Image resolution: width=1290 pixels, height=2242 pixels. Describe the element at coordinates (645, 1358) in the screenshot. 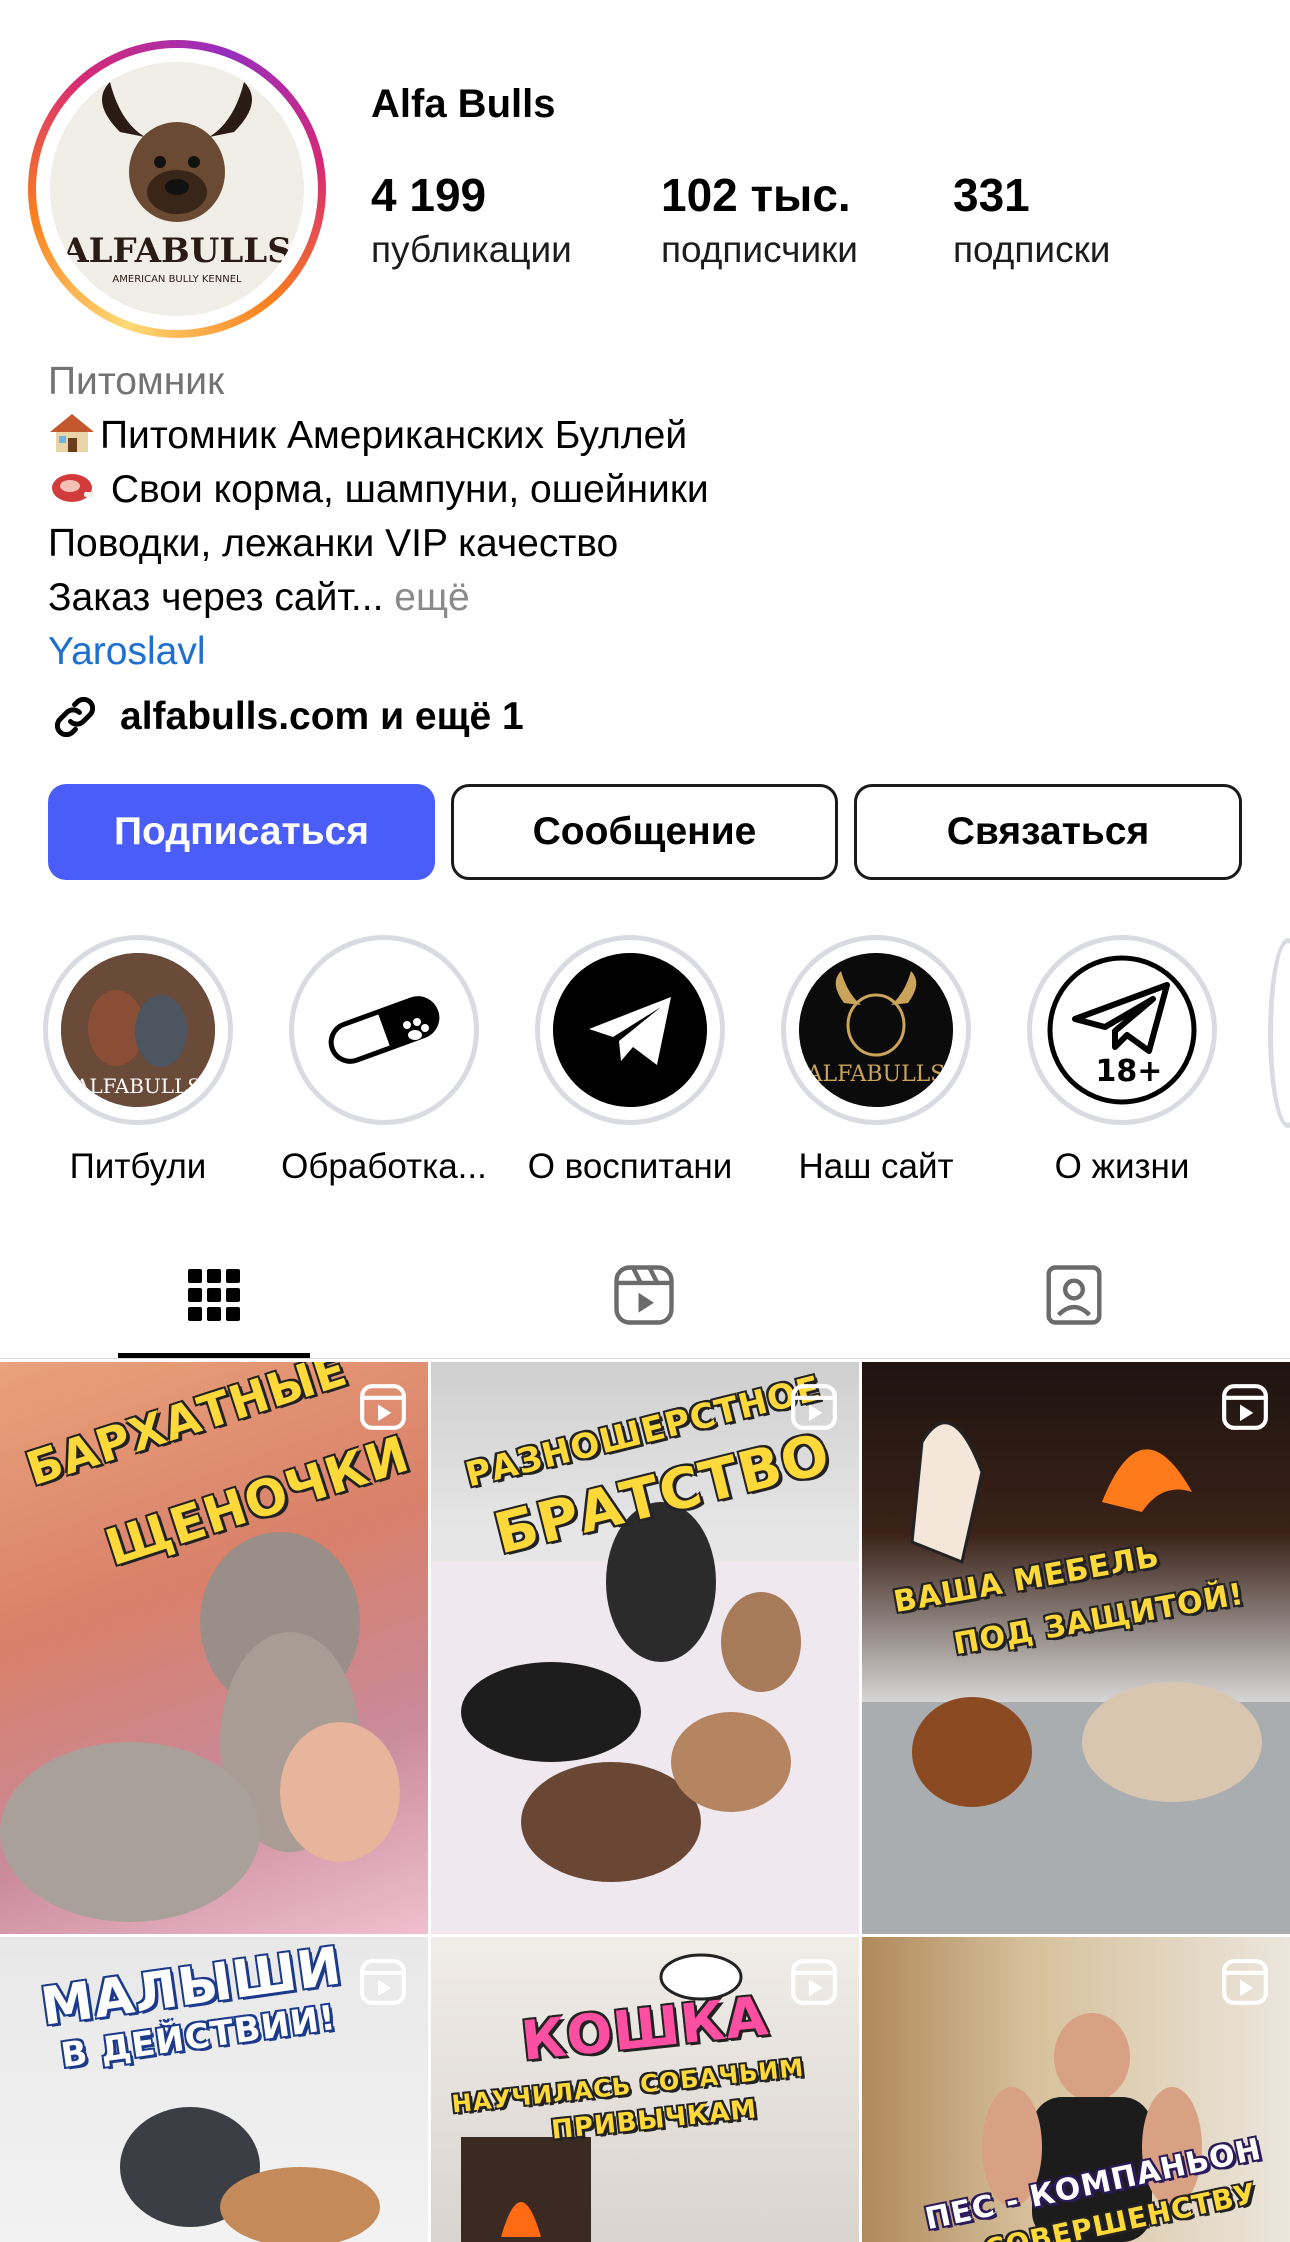

I see `tab-divider` at that location.